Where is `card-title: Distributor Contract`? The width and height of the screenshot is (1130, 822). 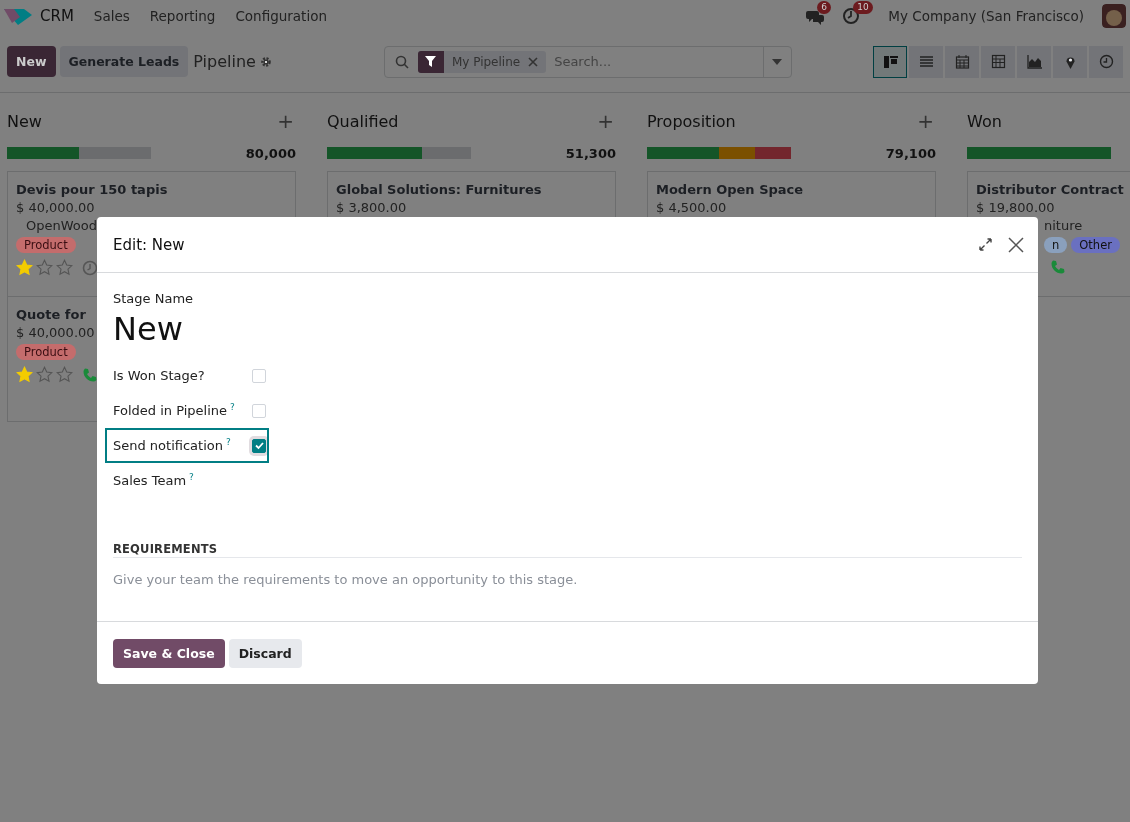
card-title: Distributor Contract is located at coordinates (1050, 189).